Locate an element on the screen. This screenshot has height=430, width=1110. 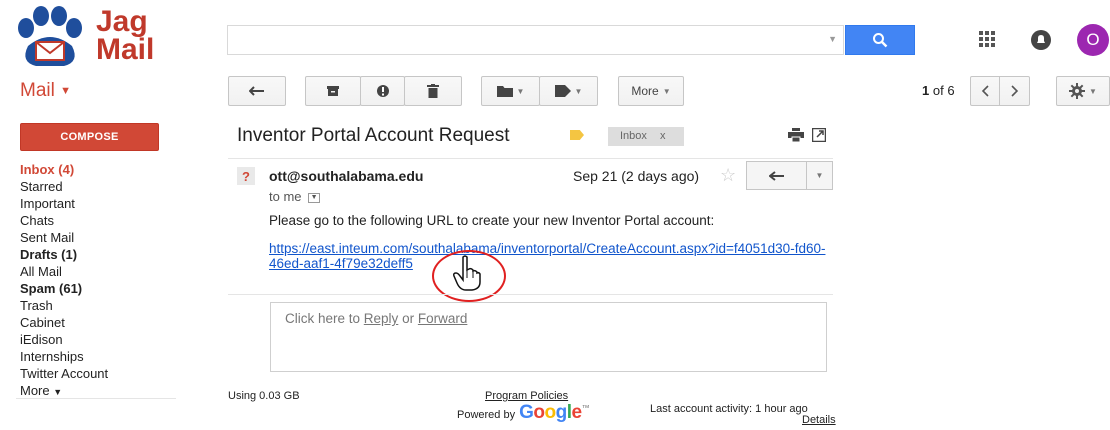
hand-cursor-icon is located at coordinates (467, 275).